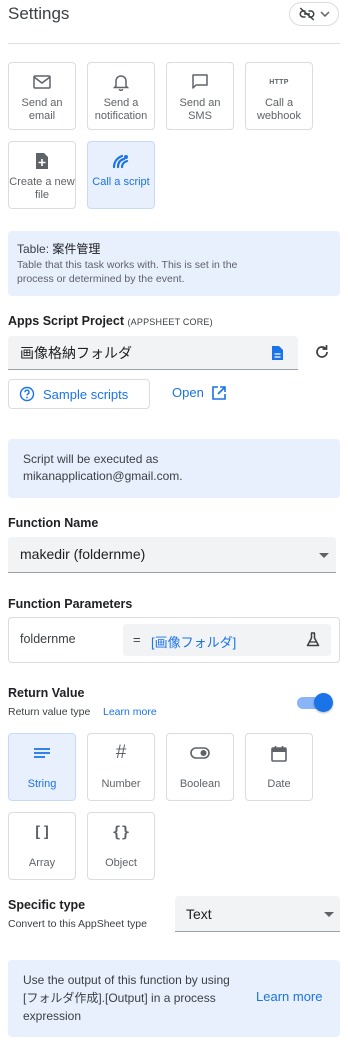 This screenshot has height=1044, width=348. I want to click on type-array: [] Array, so click(42, 846).